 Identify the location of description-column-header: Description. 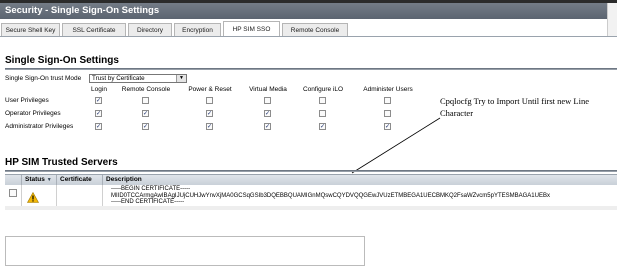
(360, 180).